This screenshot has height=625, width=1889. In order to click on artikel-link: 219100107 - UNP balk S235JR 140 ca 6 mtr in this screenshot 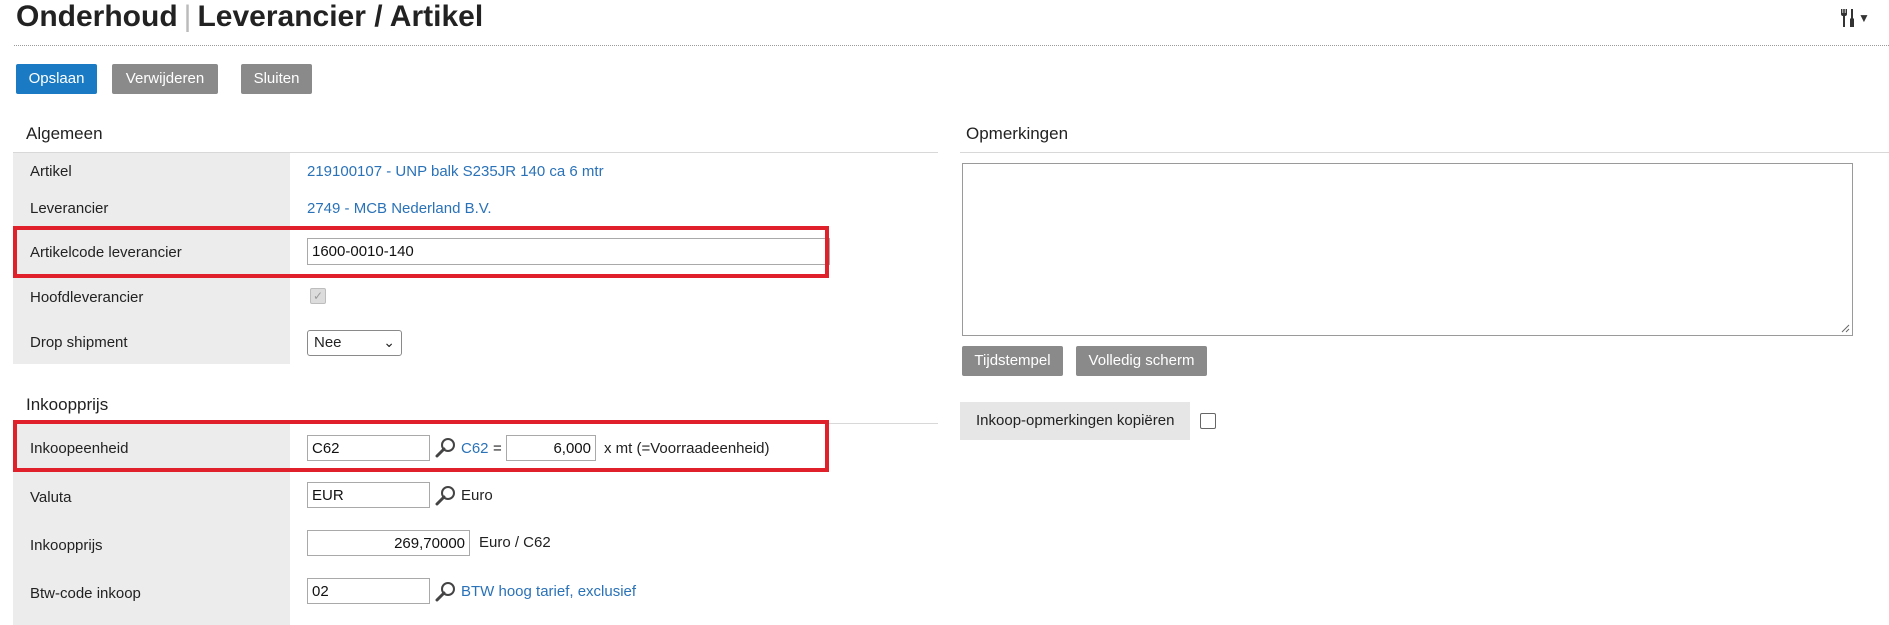, I will do `click(455, 171)`.